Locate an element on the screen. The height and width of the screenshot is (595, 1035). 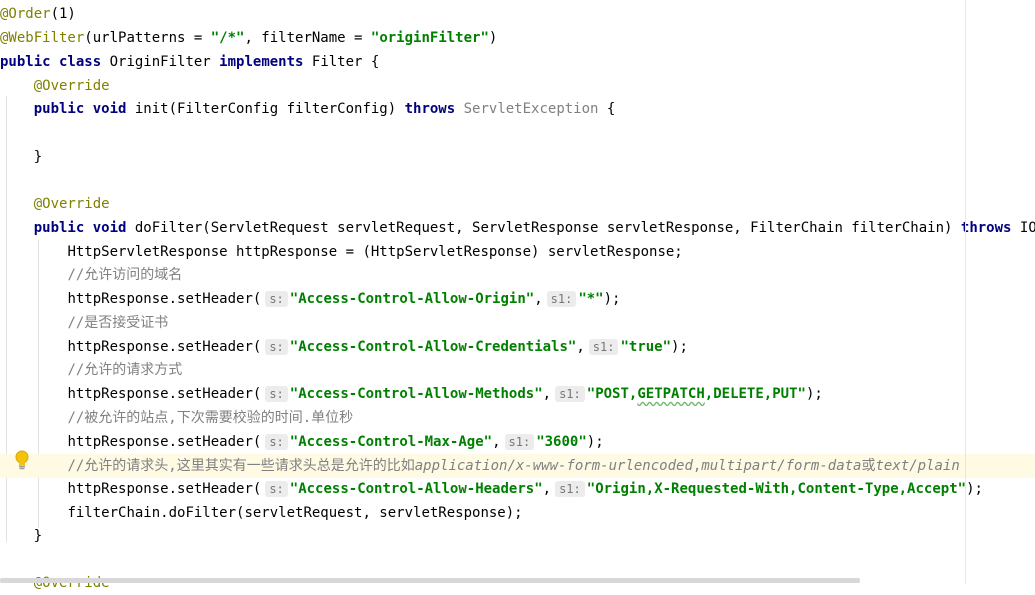
comment-italic: multipart/form-data is located at coordinates (781, 466).